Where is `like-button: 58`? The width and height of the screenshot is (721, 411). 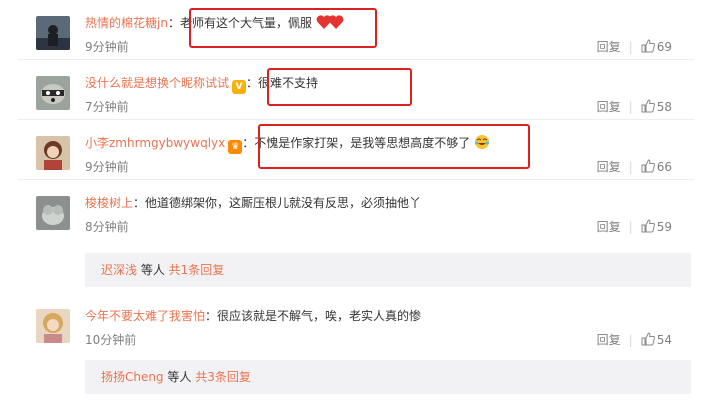 like-button: 58 is located at coordinates (656, 107).